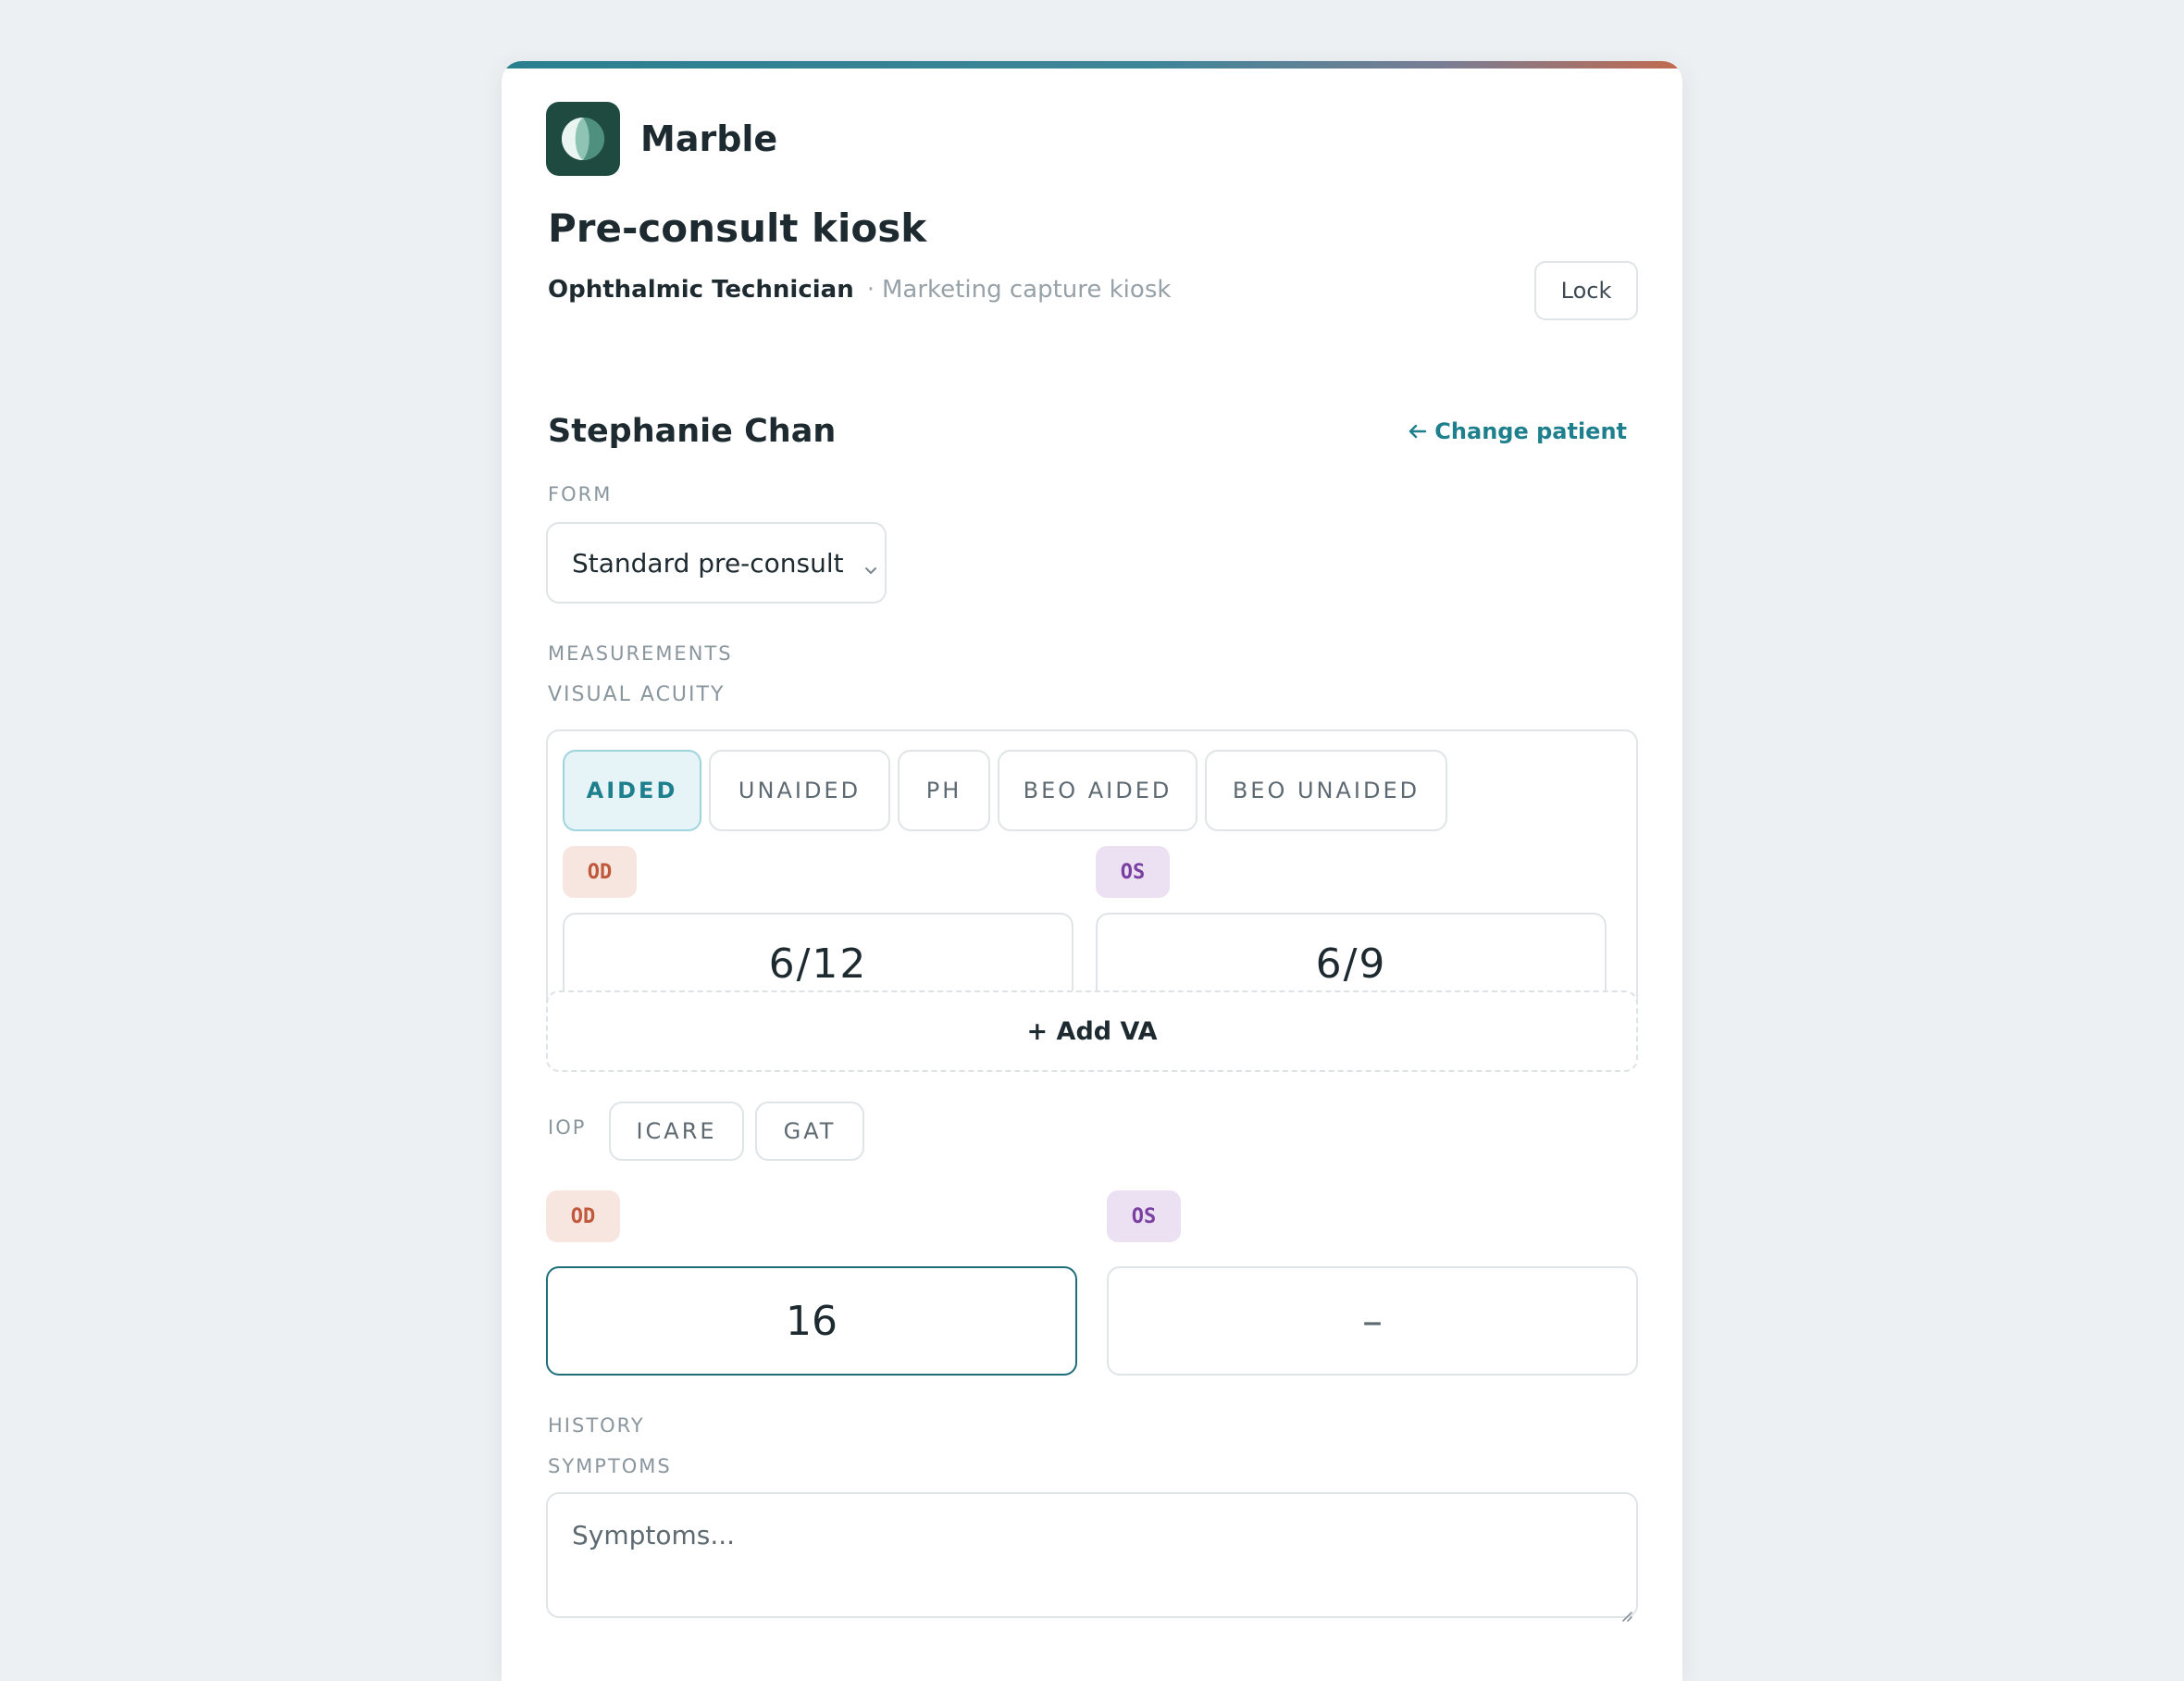 Image resolution: width=2184 pixels, height=1681 pixels. Describe the element at coordinates (676, 1131) in the screenshot. I see `iop-method-icare: ICARE` at that location.